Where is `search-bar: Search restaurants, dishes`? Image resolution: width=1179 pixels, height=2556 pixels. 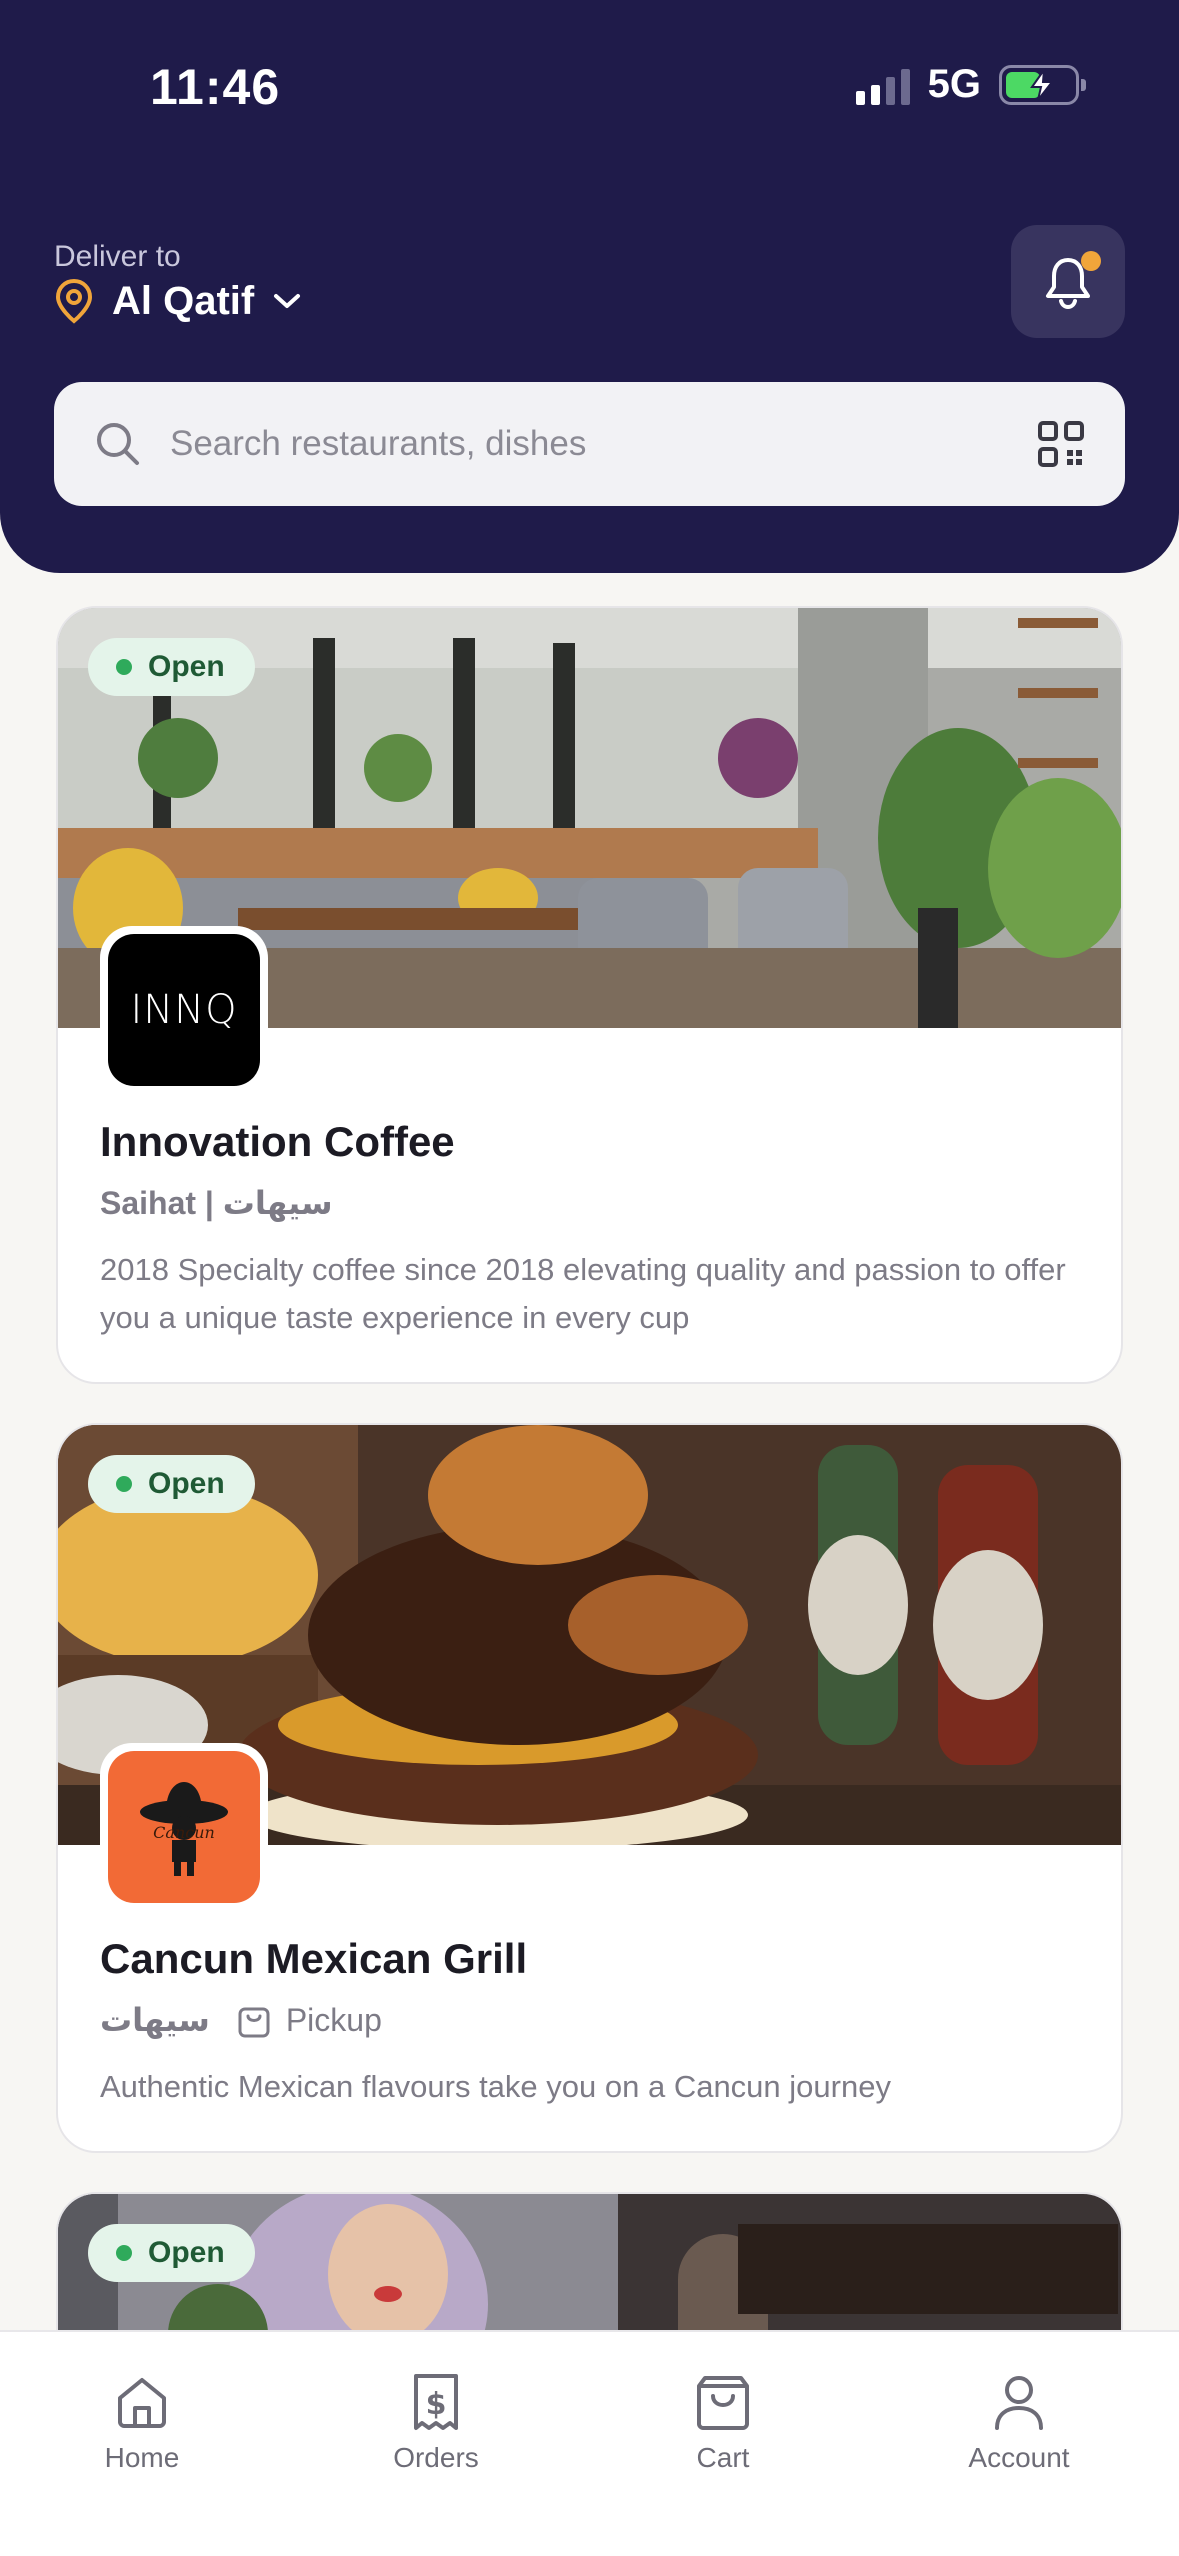
search-bar: Search restaurants, dishes is located at coordinates (589, 444).